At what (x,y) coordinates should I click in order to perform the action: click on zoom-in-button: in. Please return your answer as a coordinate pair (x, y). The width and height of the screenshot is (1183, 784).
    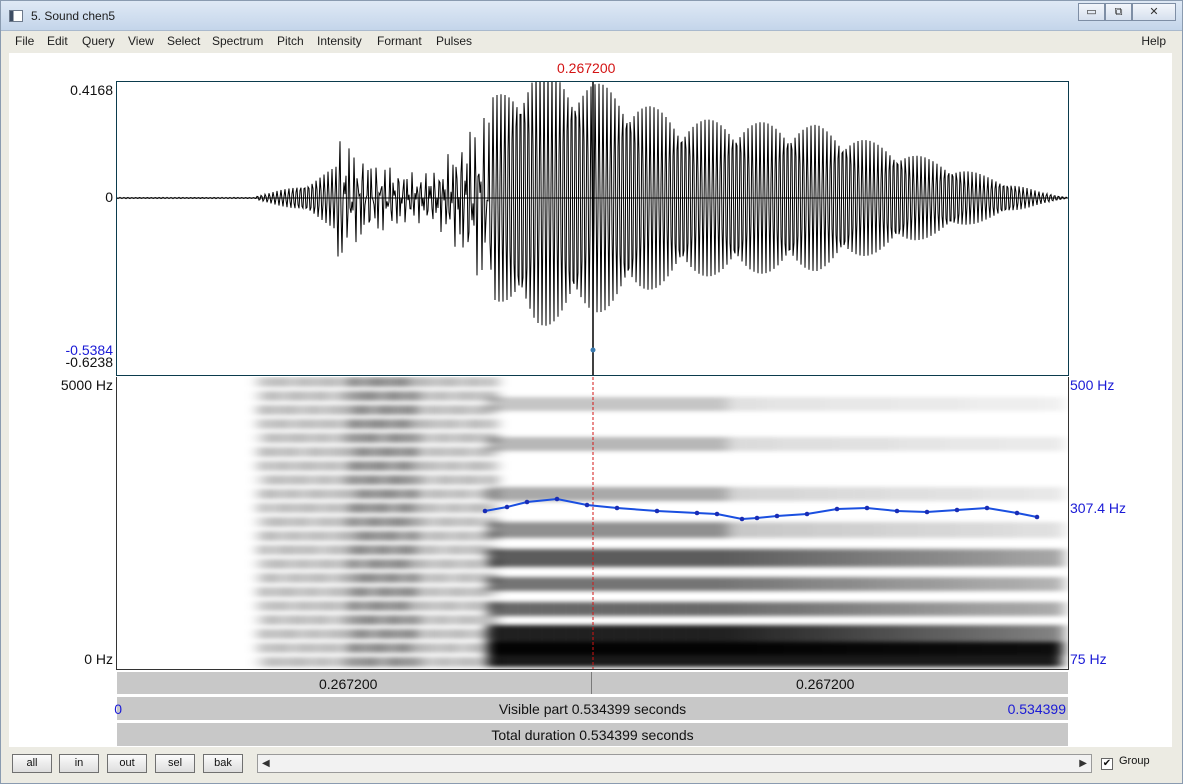
    Looking at the image, I should click on (79, 763).